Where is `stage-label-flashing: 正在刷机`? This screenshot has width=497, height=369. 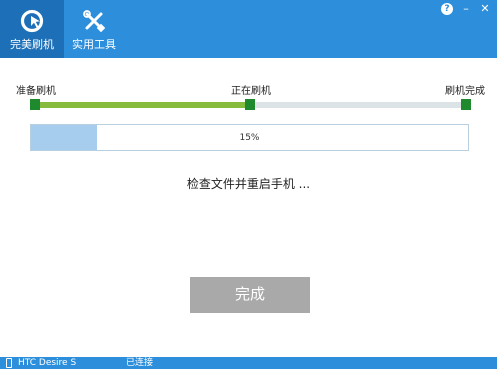
stage-label-flashing: 正在刷机 is located at coordinates (251, 91).